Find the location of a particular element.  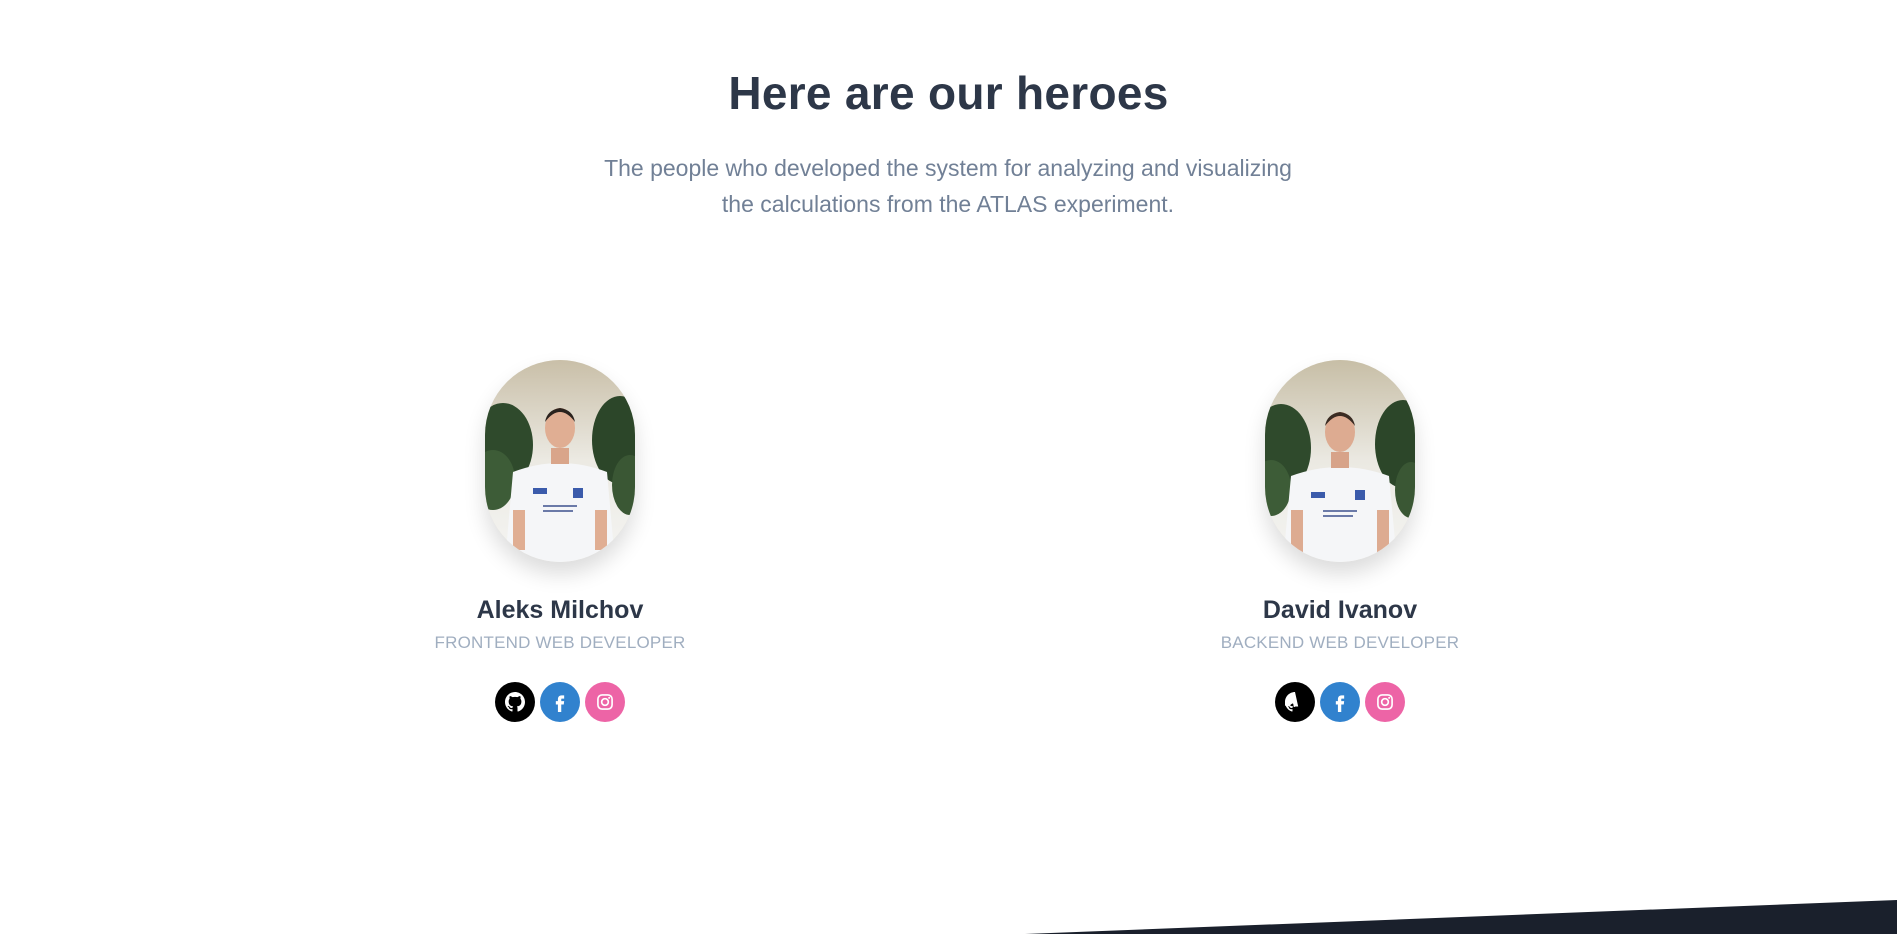

member-role: Backend Web Developer is located at coordinates (1340, 642).